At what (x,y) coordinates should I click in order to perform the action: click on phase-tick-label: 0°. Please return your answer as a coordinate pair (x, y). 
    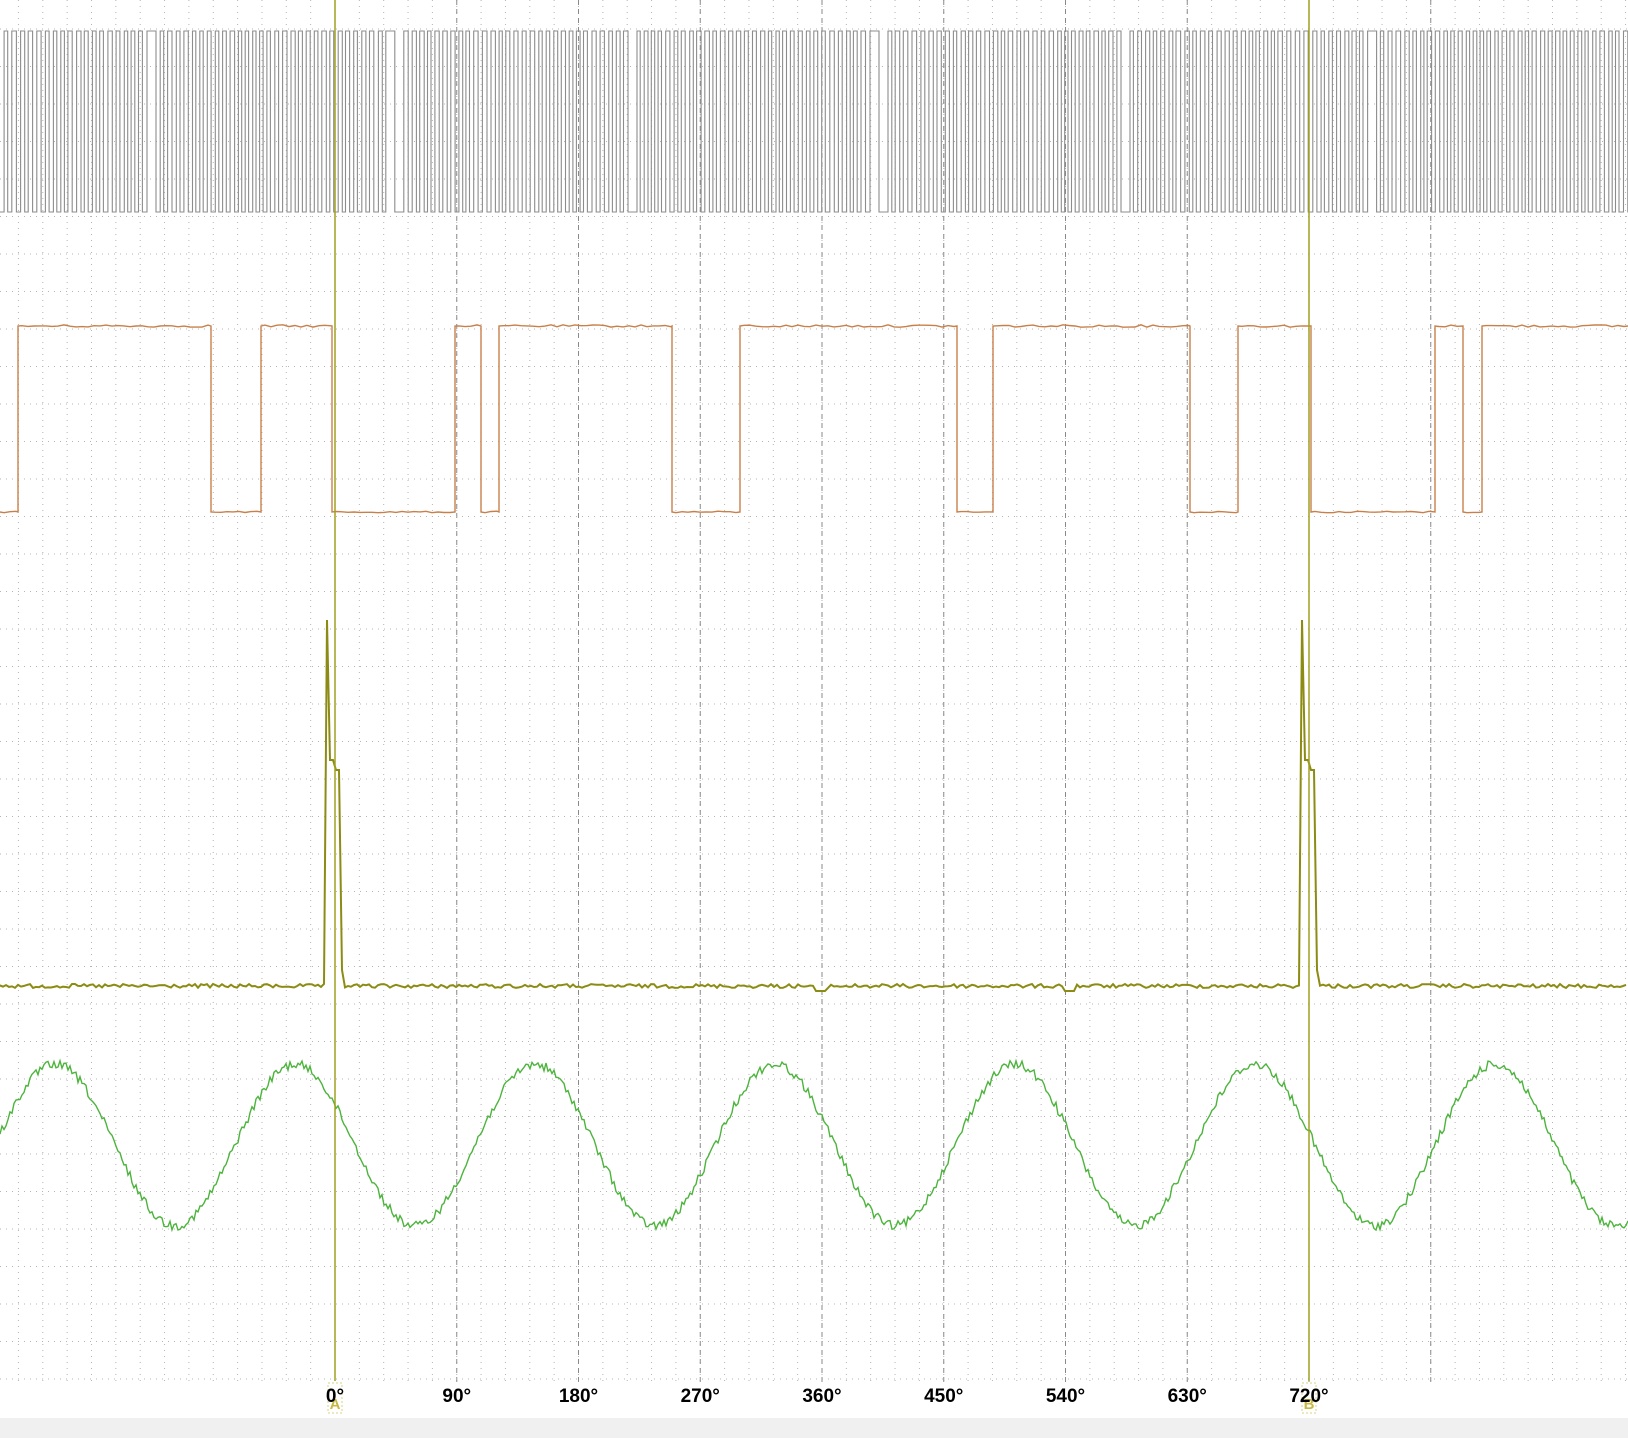
    Looking at the image, I should click on (335, 1396).